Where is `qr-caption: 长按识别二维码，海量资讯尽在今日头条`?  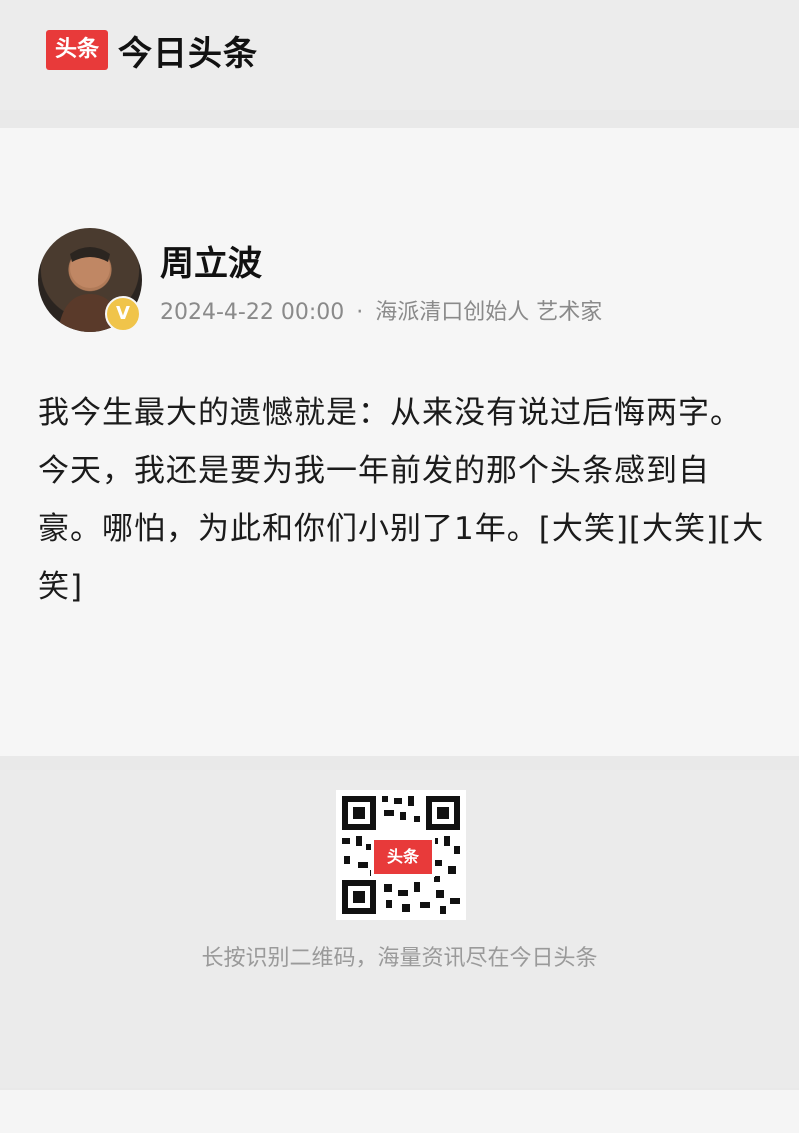 qr-caption: 长按识别二维码，海量资讯尽在今日头条 is located at coordinates (399, 958).